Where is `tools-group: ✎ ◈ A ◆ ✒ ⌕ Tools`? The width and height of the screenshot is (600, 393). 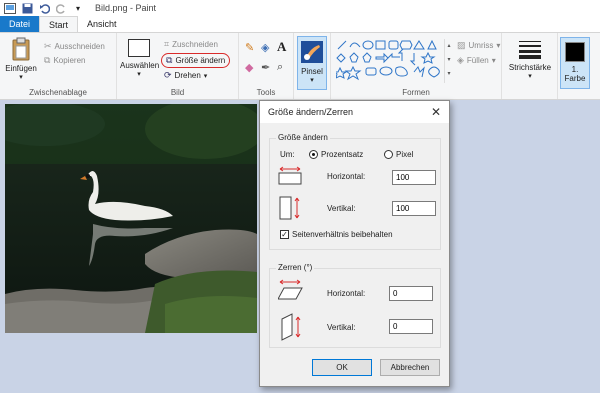
tools-group: ✎ ◈ A ◆ ✒ ⌕ Tools is located at coordinates (266, 66).